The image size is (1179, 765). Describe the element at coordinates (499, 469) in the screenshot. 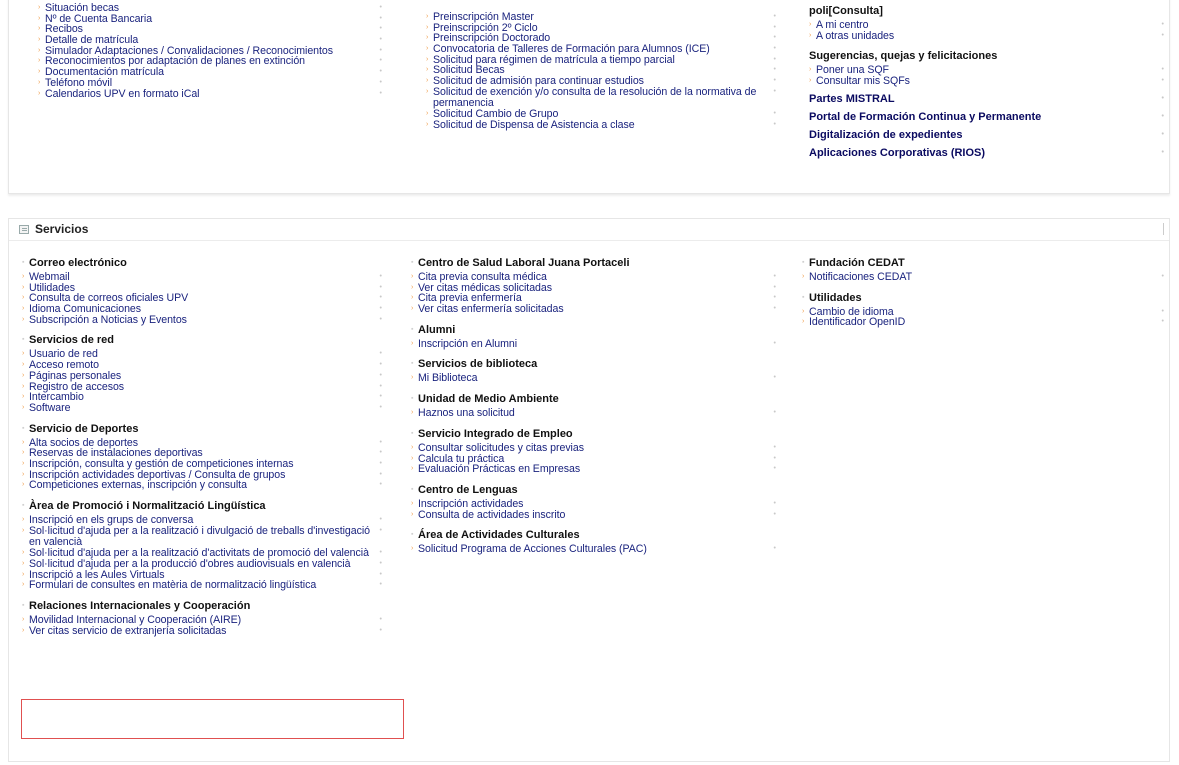

I see `link-label: Evaluación Prácticas en Empresas` at that location.